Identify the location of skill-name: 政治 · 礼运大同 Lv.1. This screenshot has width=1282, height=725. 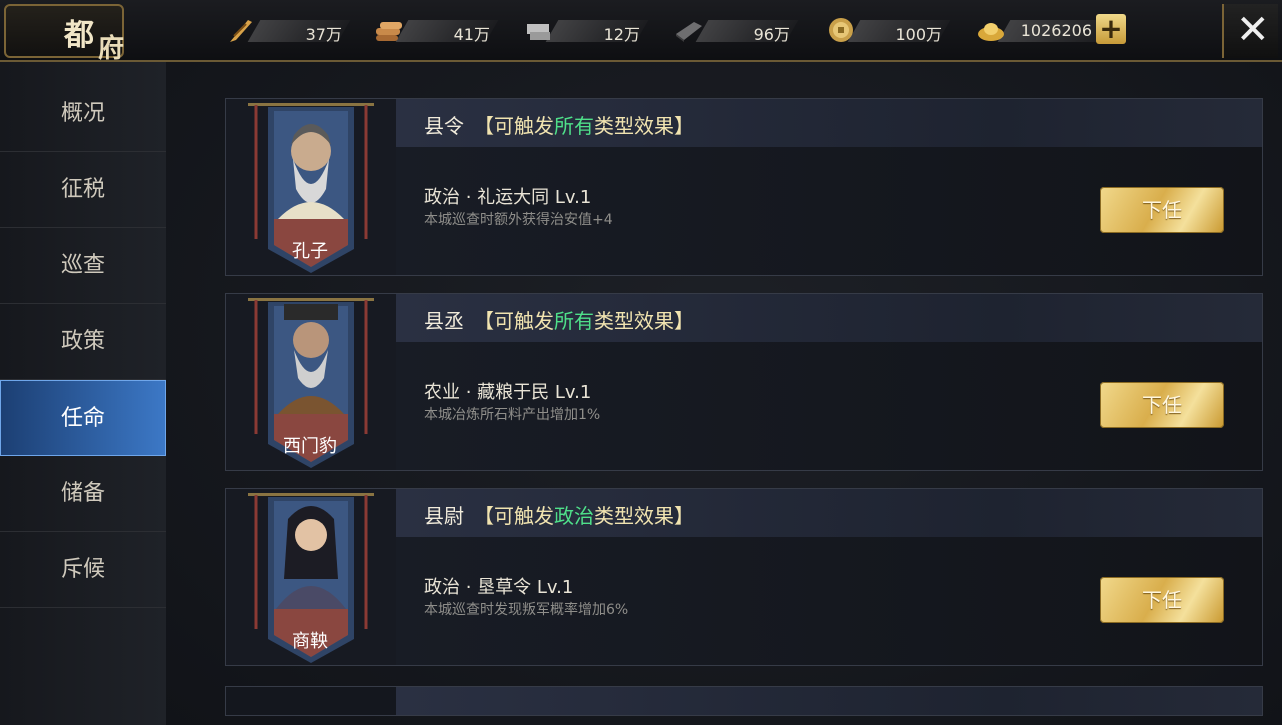
(508, 197).